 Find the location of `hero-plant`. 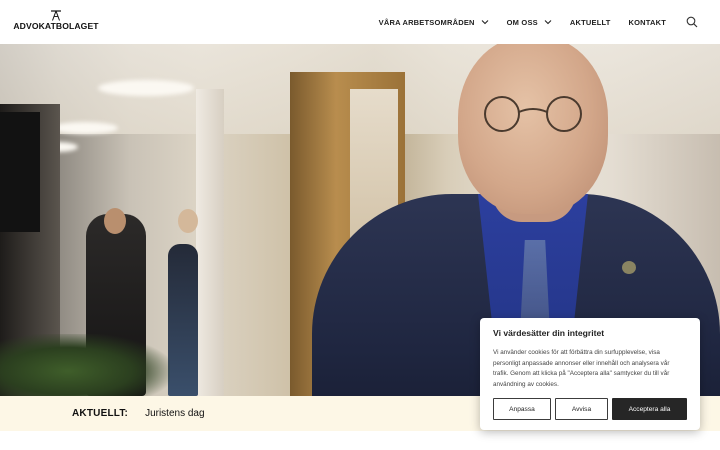

hero-plant is located at coordinates (85, 365).